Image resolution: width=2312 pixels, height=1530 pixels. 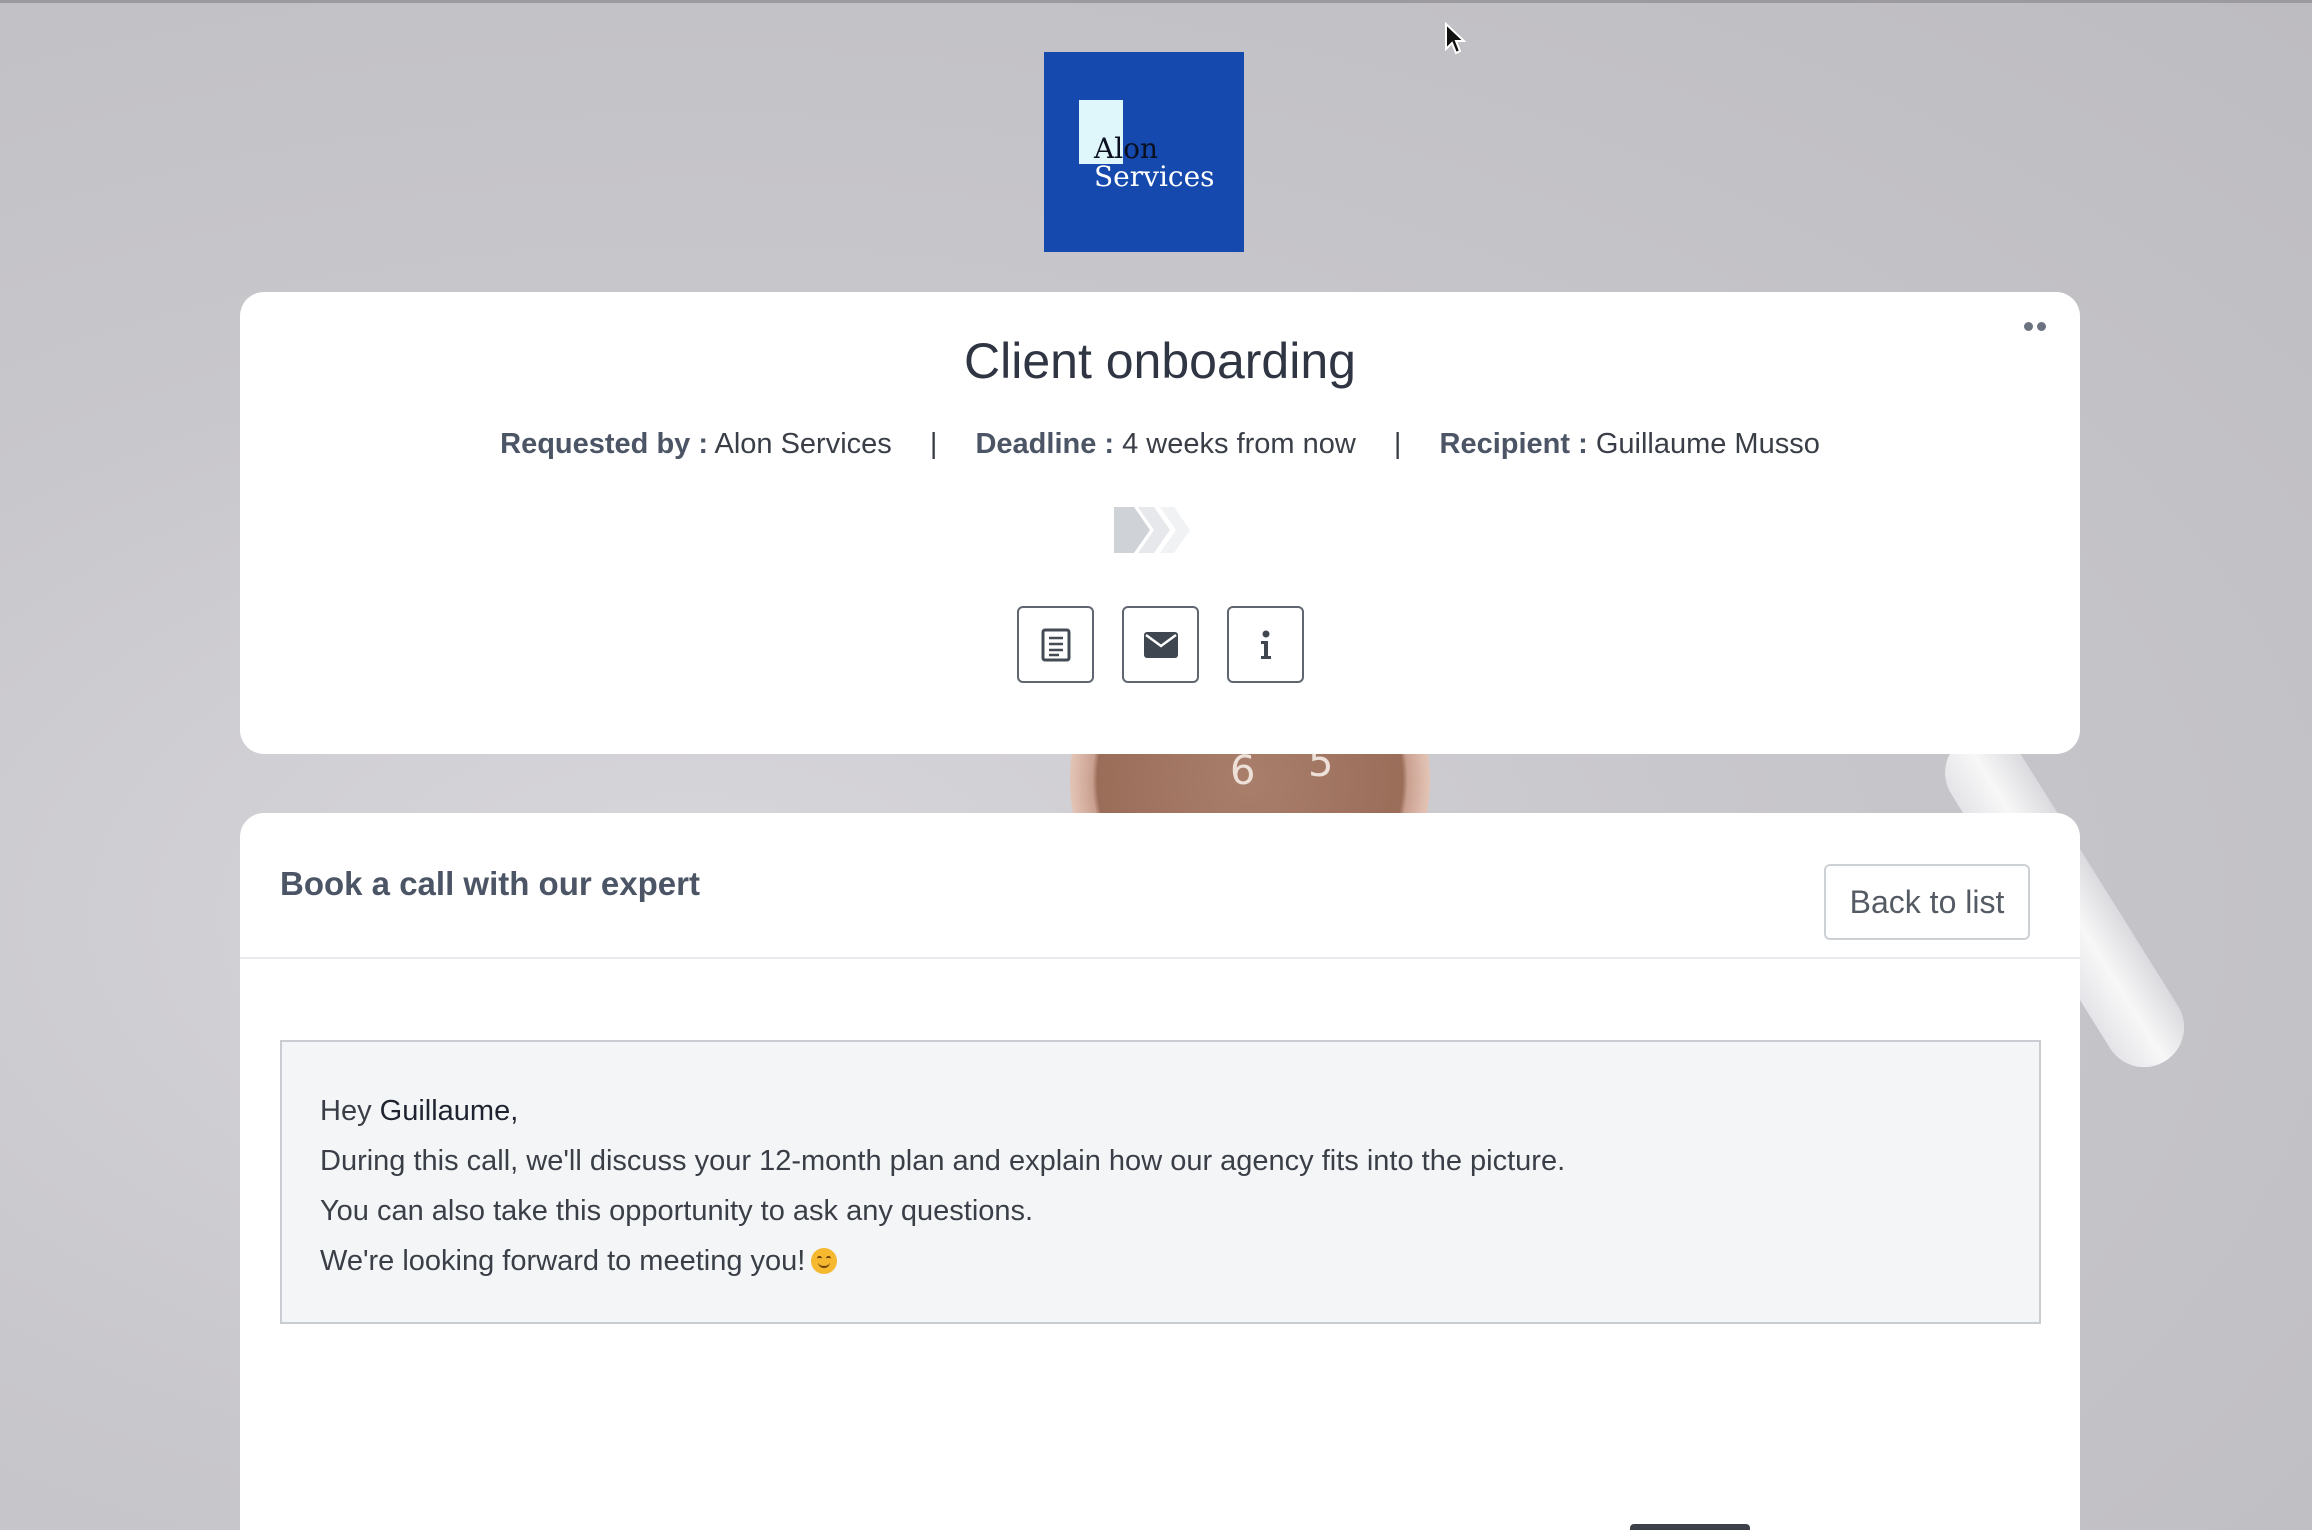 What do you see at coordinates (1927, 902) in the screenshot?
I see `back-to-list-button: Back to list` at bounding box center [1927, 902].